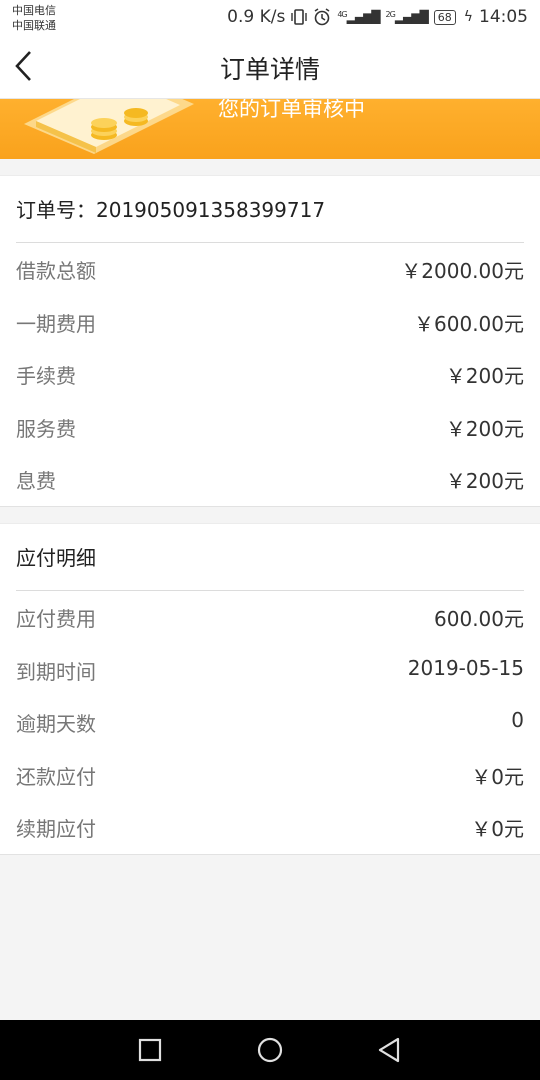 The height and width of the screenshot is (1080, 540). Describe the element at coordinates (109, 126) in the screenshot. I see `coins-illustration` at that location.